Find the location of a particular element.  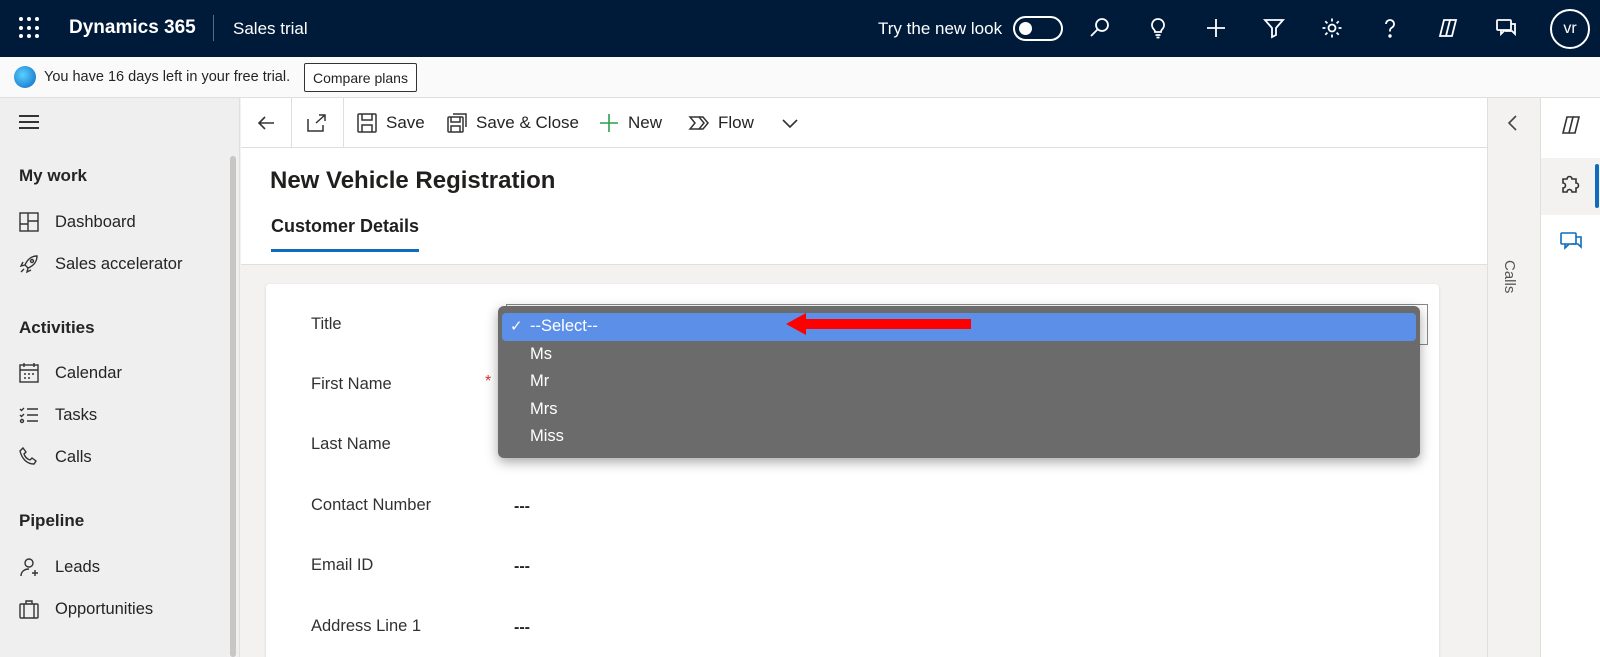

save-close-label: Save & Close is located at coordinates (527, 122).